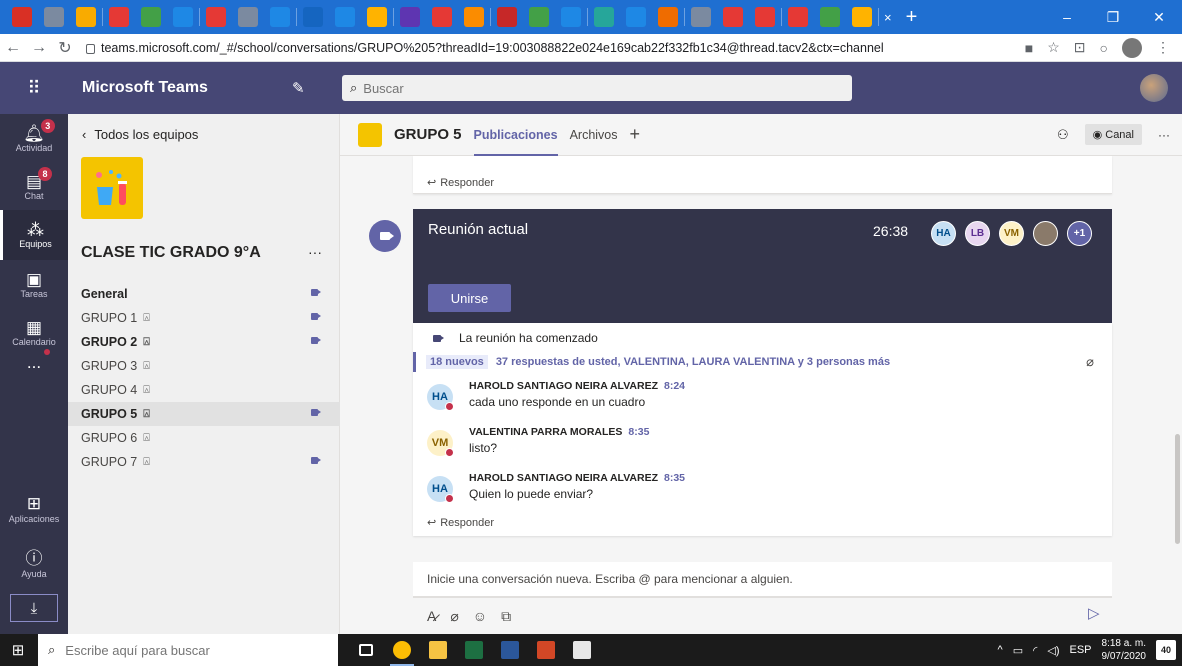 Image resolution: width=1182 pixels, height=666 pixels. What do you see at coordinates (402, 650) in the screenshot?
I see `taskbar-chrome-icon` at bounding box center [402, 650].